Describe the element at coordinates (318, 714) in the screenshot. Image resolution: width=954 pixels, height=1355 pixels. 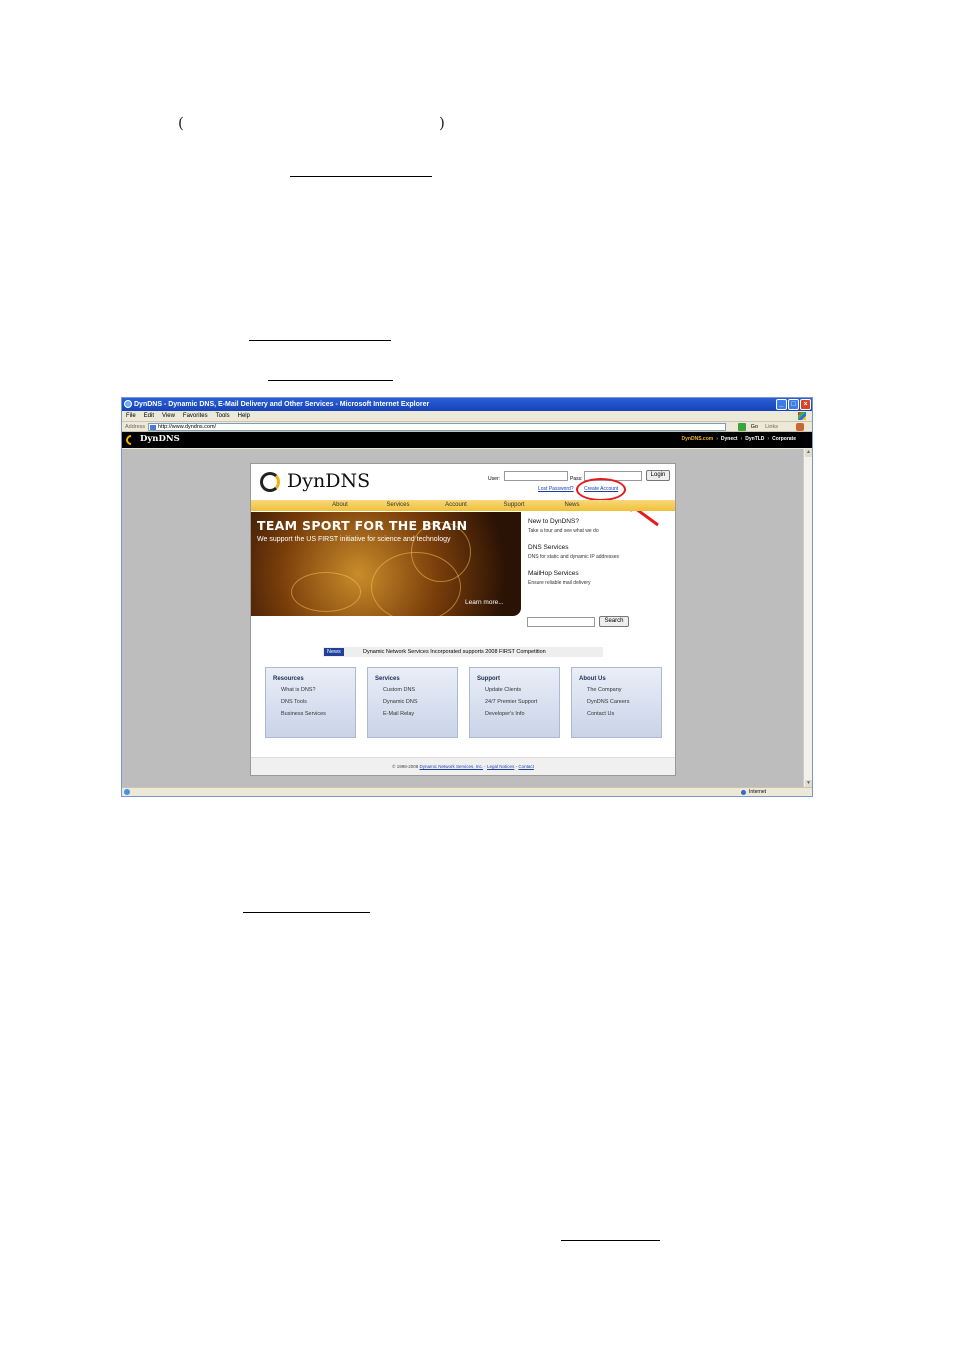
I see `box-link: Business Services` at that location.